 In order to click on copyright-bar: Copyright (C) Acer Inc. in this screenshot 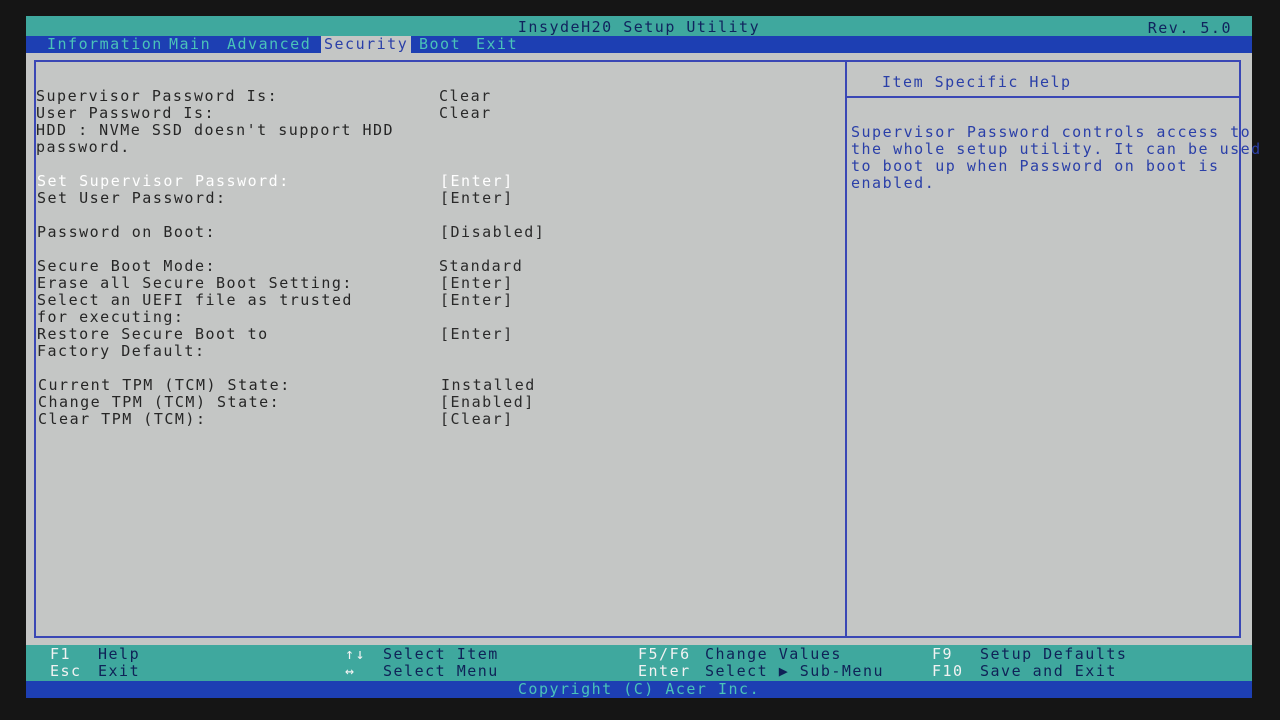, I will do `click(639, 689)`.